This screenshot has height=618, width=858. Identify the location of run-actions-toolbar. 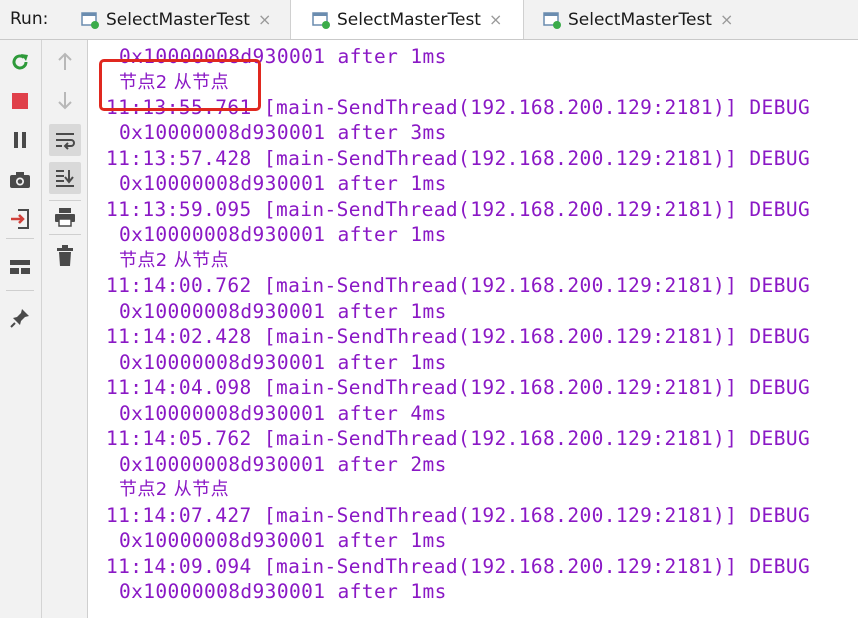
(21, 329).